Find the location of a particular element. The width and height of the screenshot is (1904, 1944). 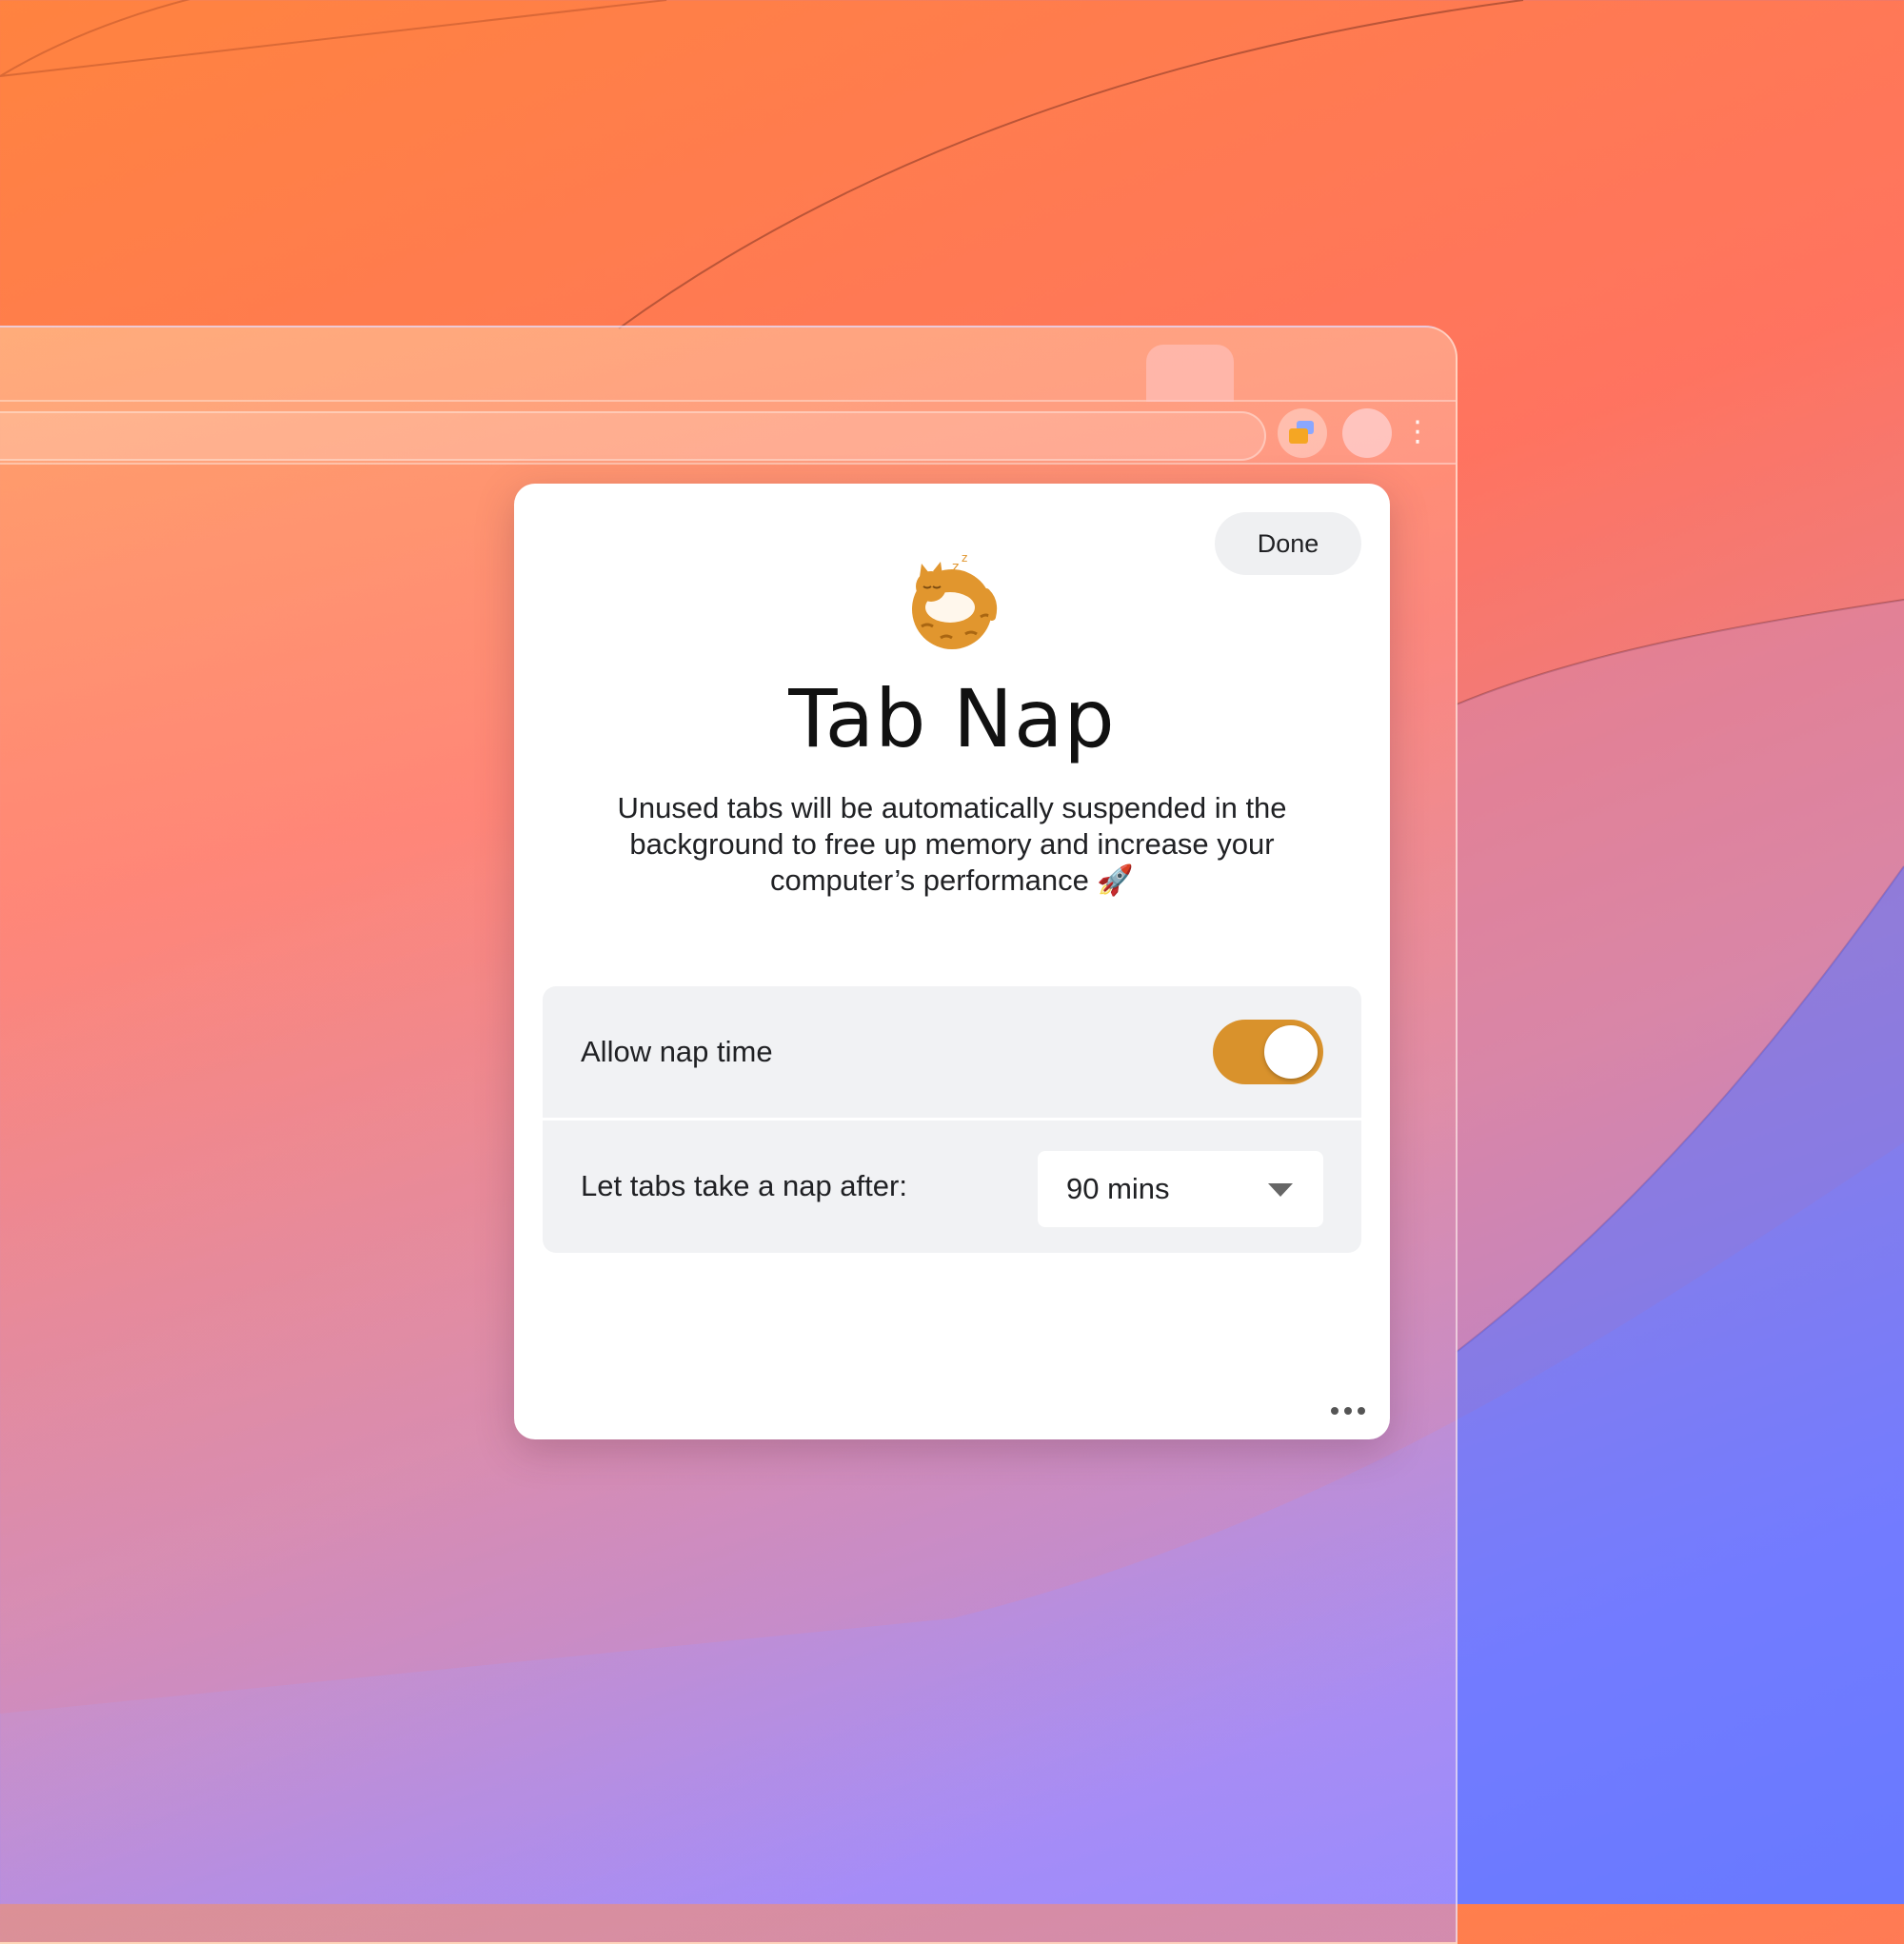

allow-nap-row: Allow nap time is located at coordinates (952, 1053).